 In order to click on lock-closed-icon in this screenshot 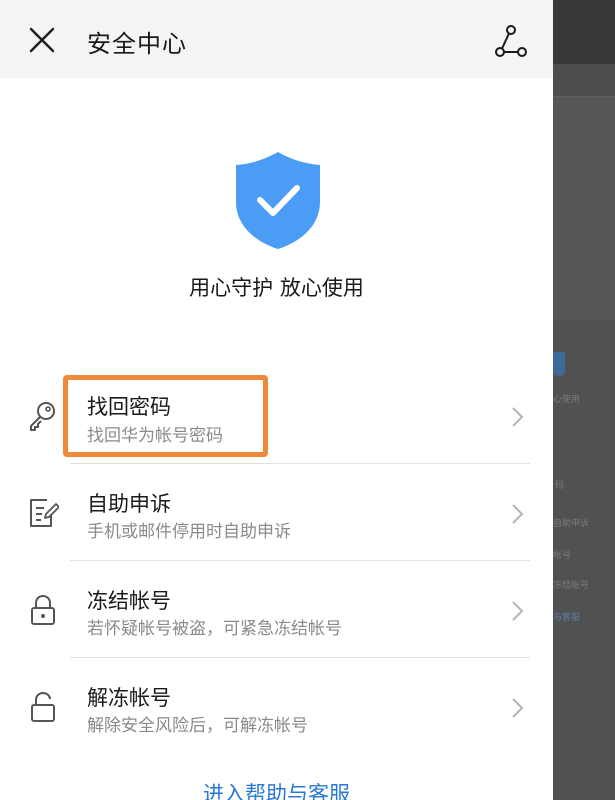, I will do `click(43, 609)`.